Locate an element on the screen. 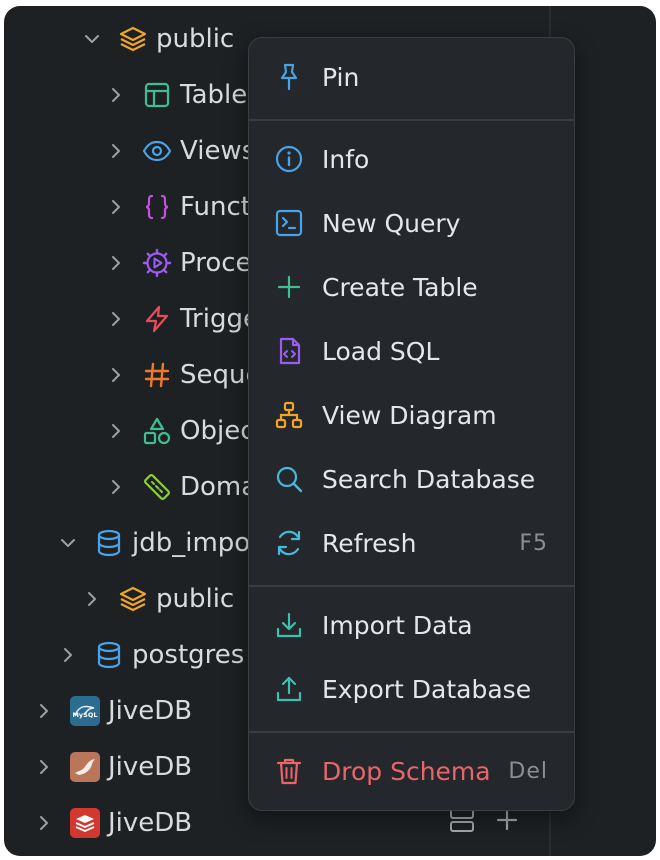 The image size is (660, 860). tree-item-public-schema-2: public is located at coordinates (157, 599).